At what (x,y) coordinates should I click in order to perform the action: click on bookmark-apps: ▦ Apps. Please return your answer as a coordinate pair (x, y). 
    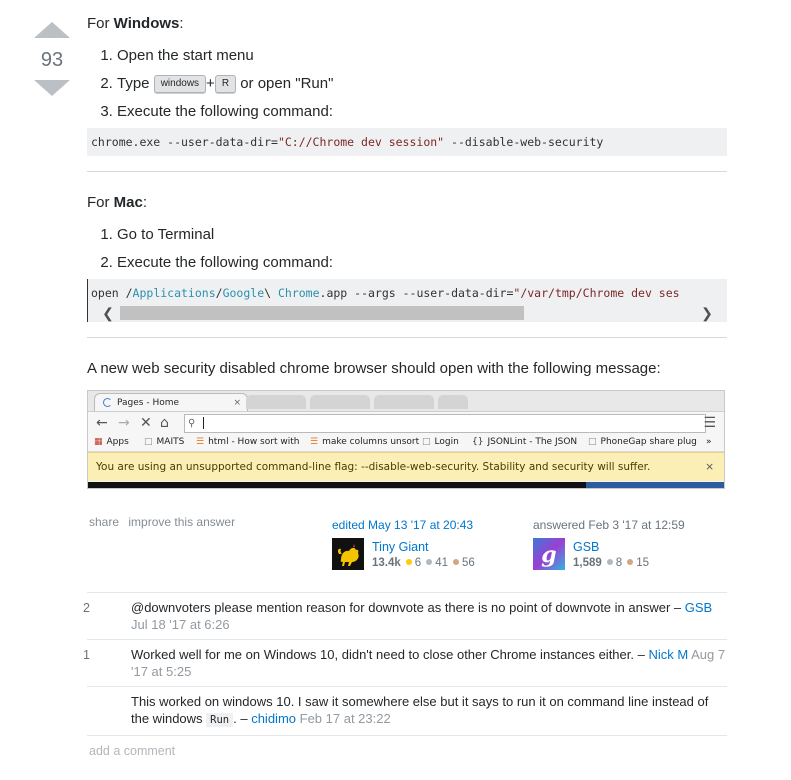
    Looking at the image, I should click on (111, 442).